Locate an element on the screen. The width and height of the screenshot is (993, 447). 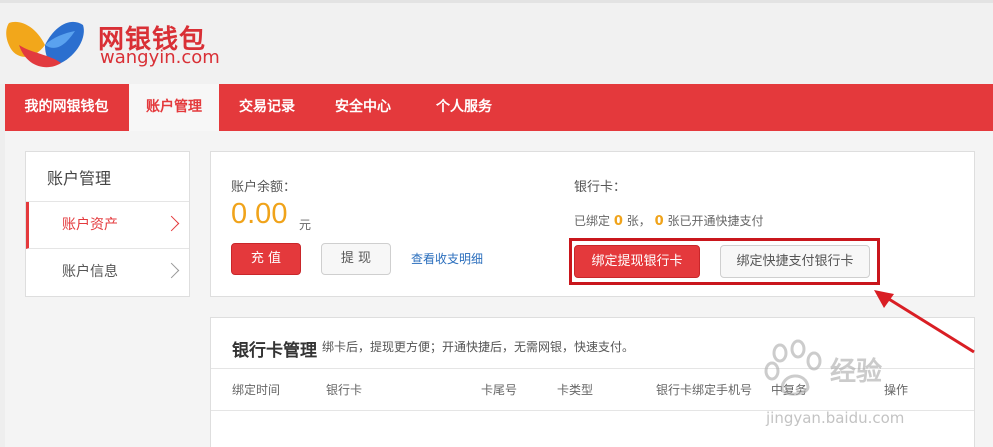
logo-mark-icon is located at coordinates (45, 44).